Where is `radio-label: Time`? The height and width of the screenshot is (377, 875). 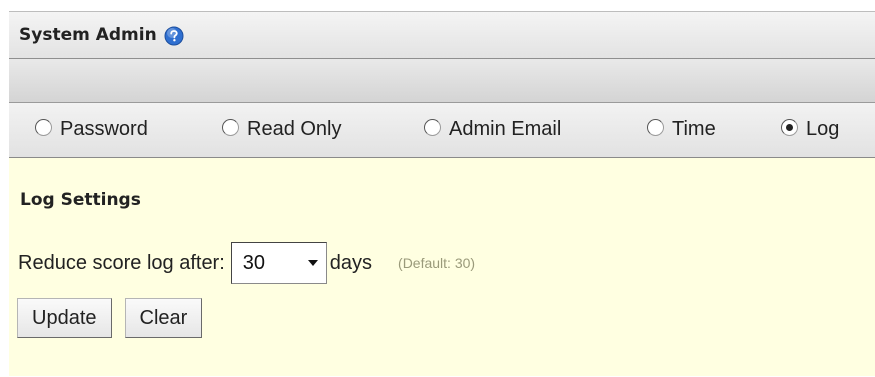 radio-label: Time is located at coordinates (694, 129).